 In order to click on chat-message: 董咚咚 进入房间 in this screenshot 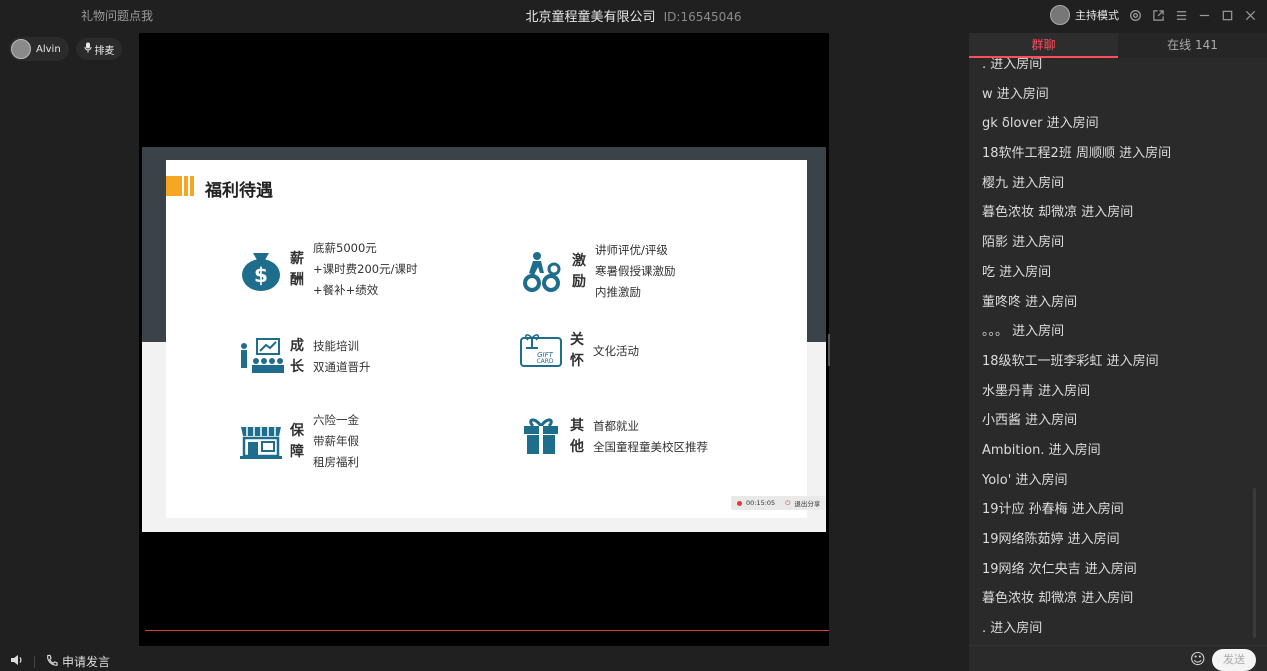, I will do `click(1030, 302)`.